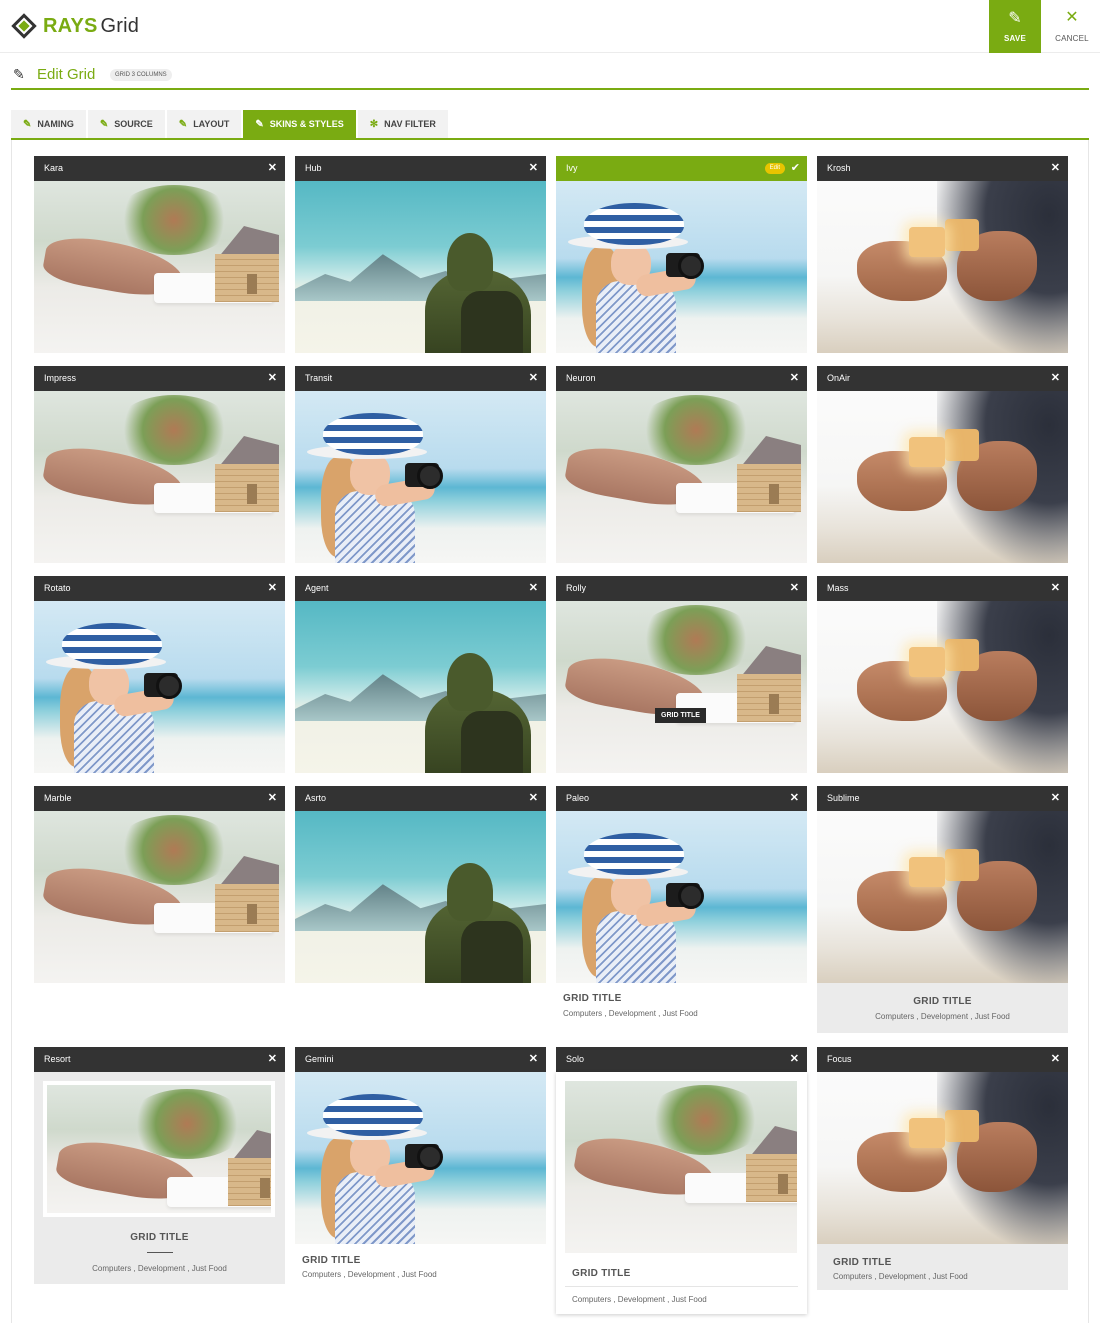 The image size is (1100, 1323). I want to click on skin-card-onair: OnAir ✕, so click(942, 464).